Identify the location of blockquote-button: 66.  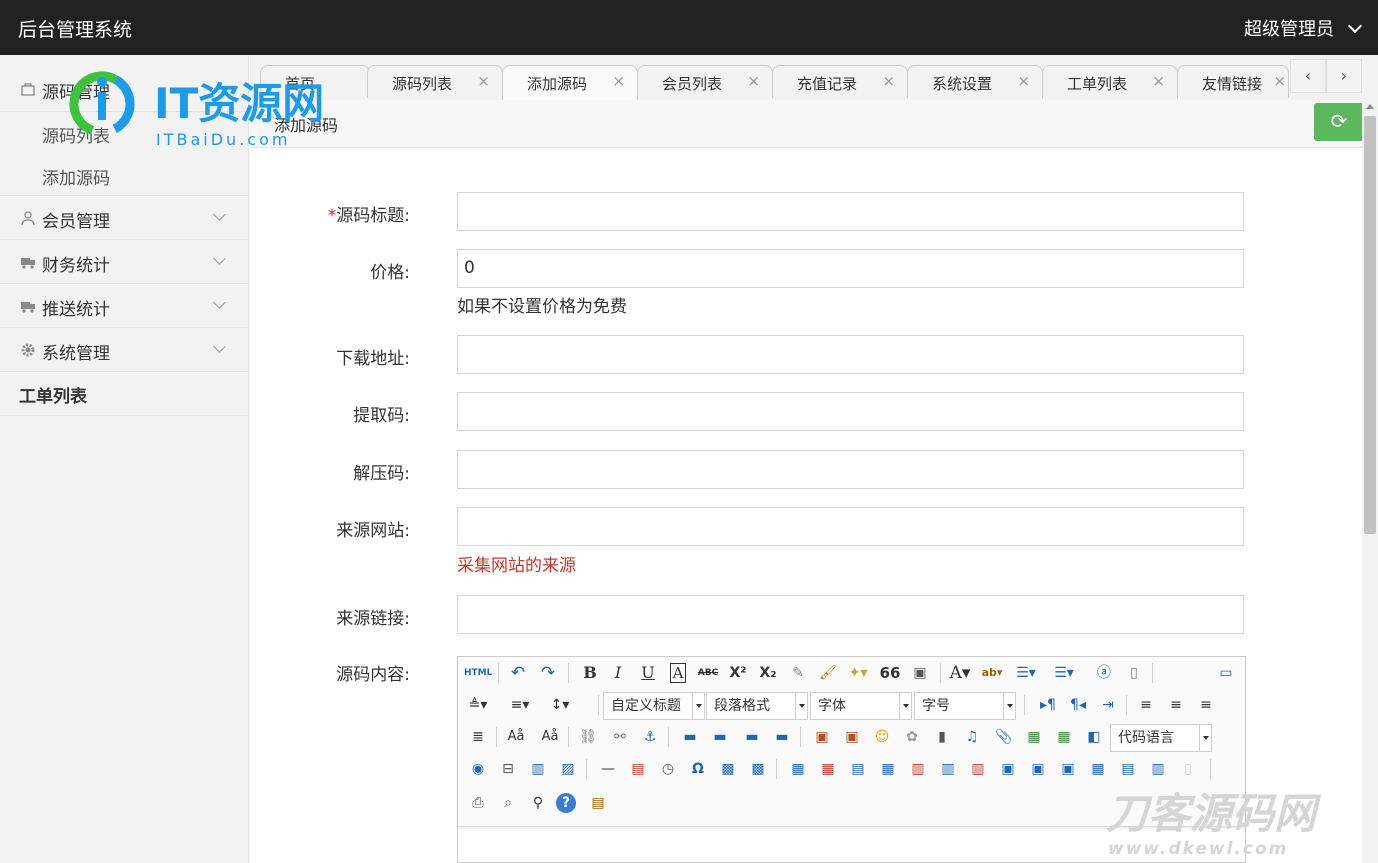
(890, 673).